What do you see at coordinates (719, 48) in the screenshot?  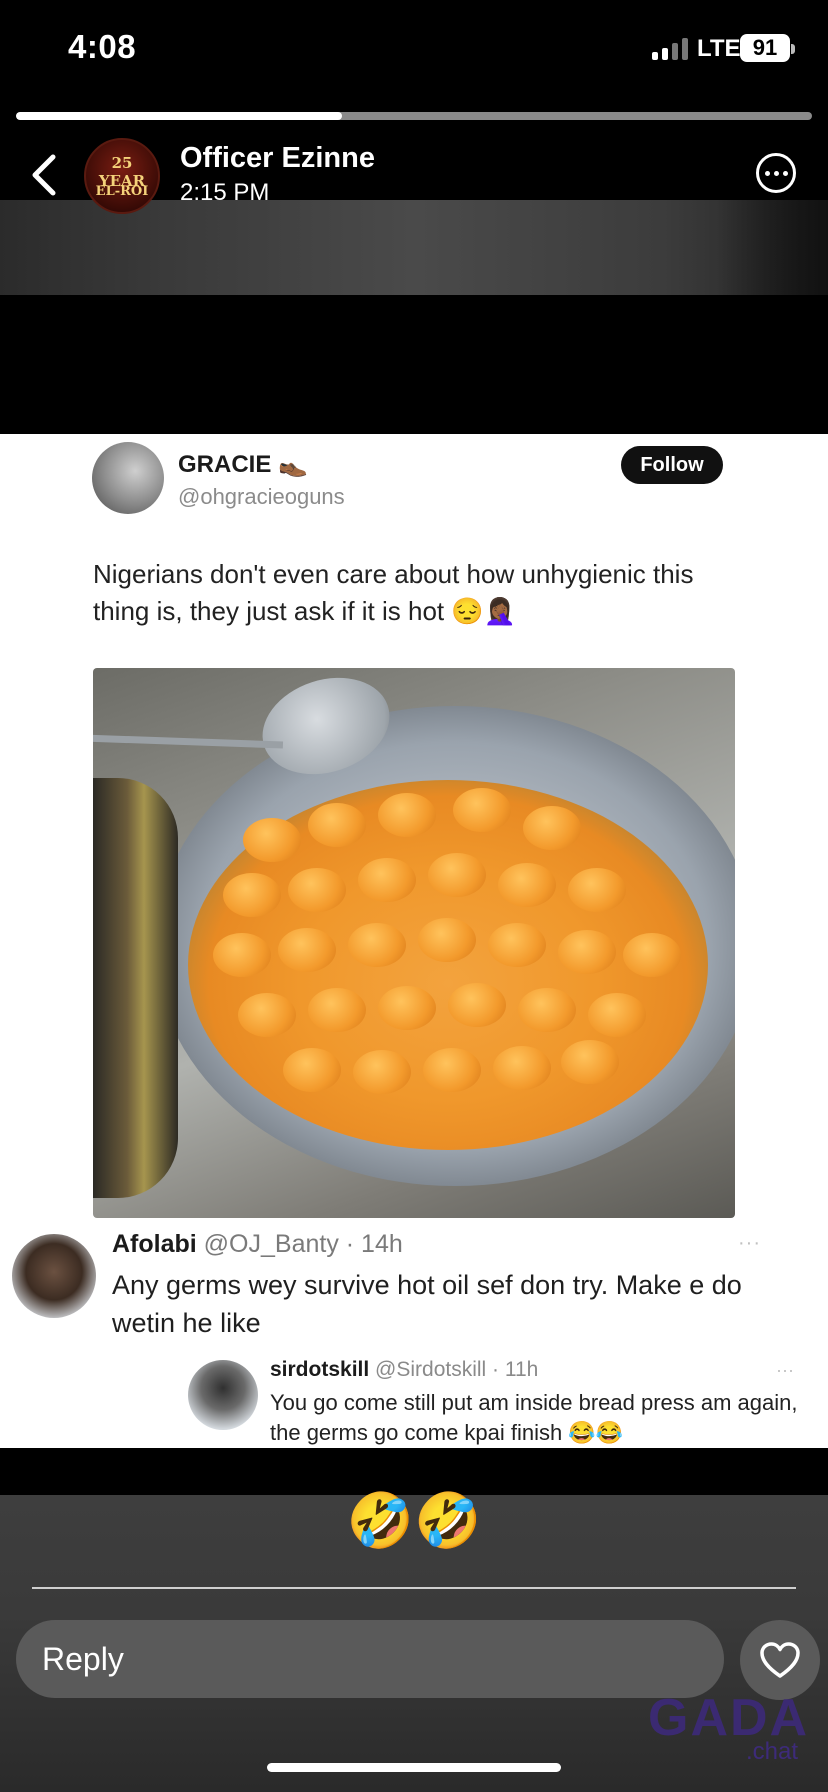 I see `network-type: LTE` at bounding box center [719, 48].